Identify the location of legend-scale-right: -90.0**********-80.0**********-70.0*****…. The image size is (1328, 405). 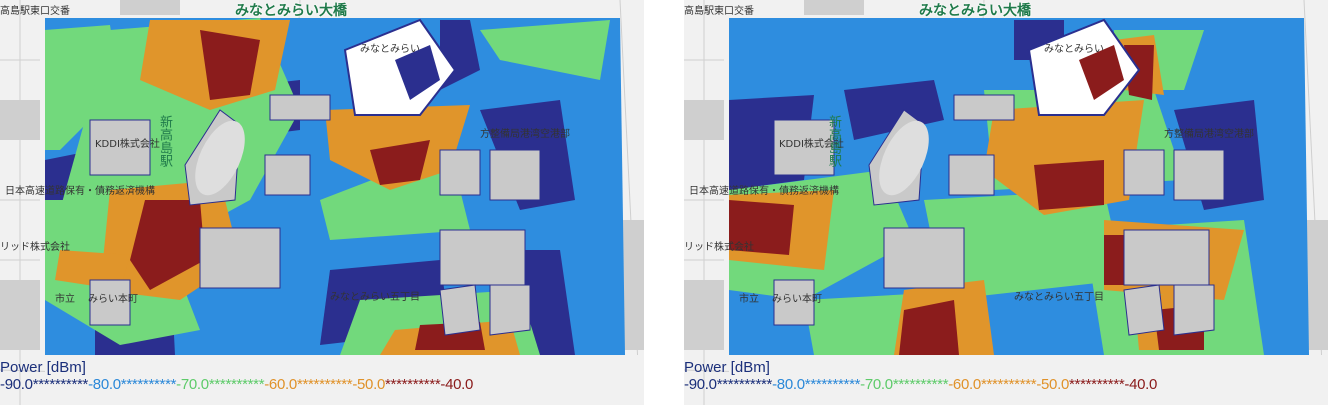
(920, 384).